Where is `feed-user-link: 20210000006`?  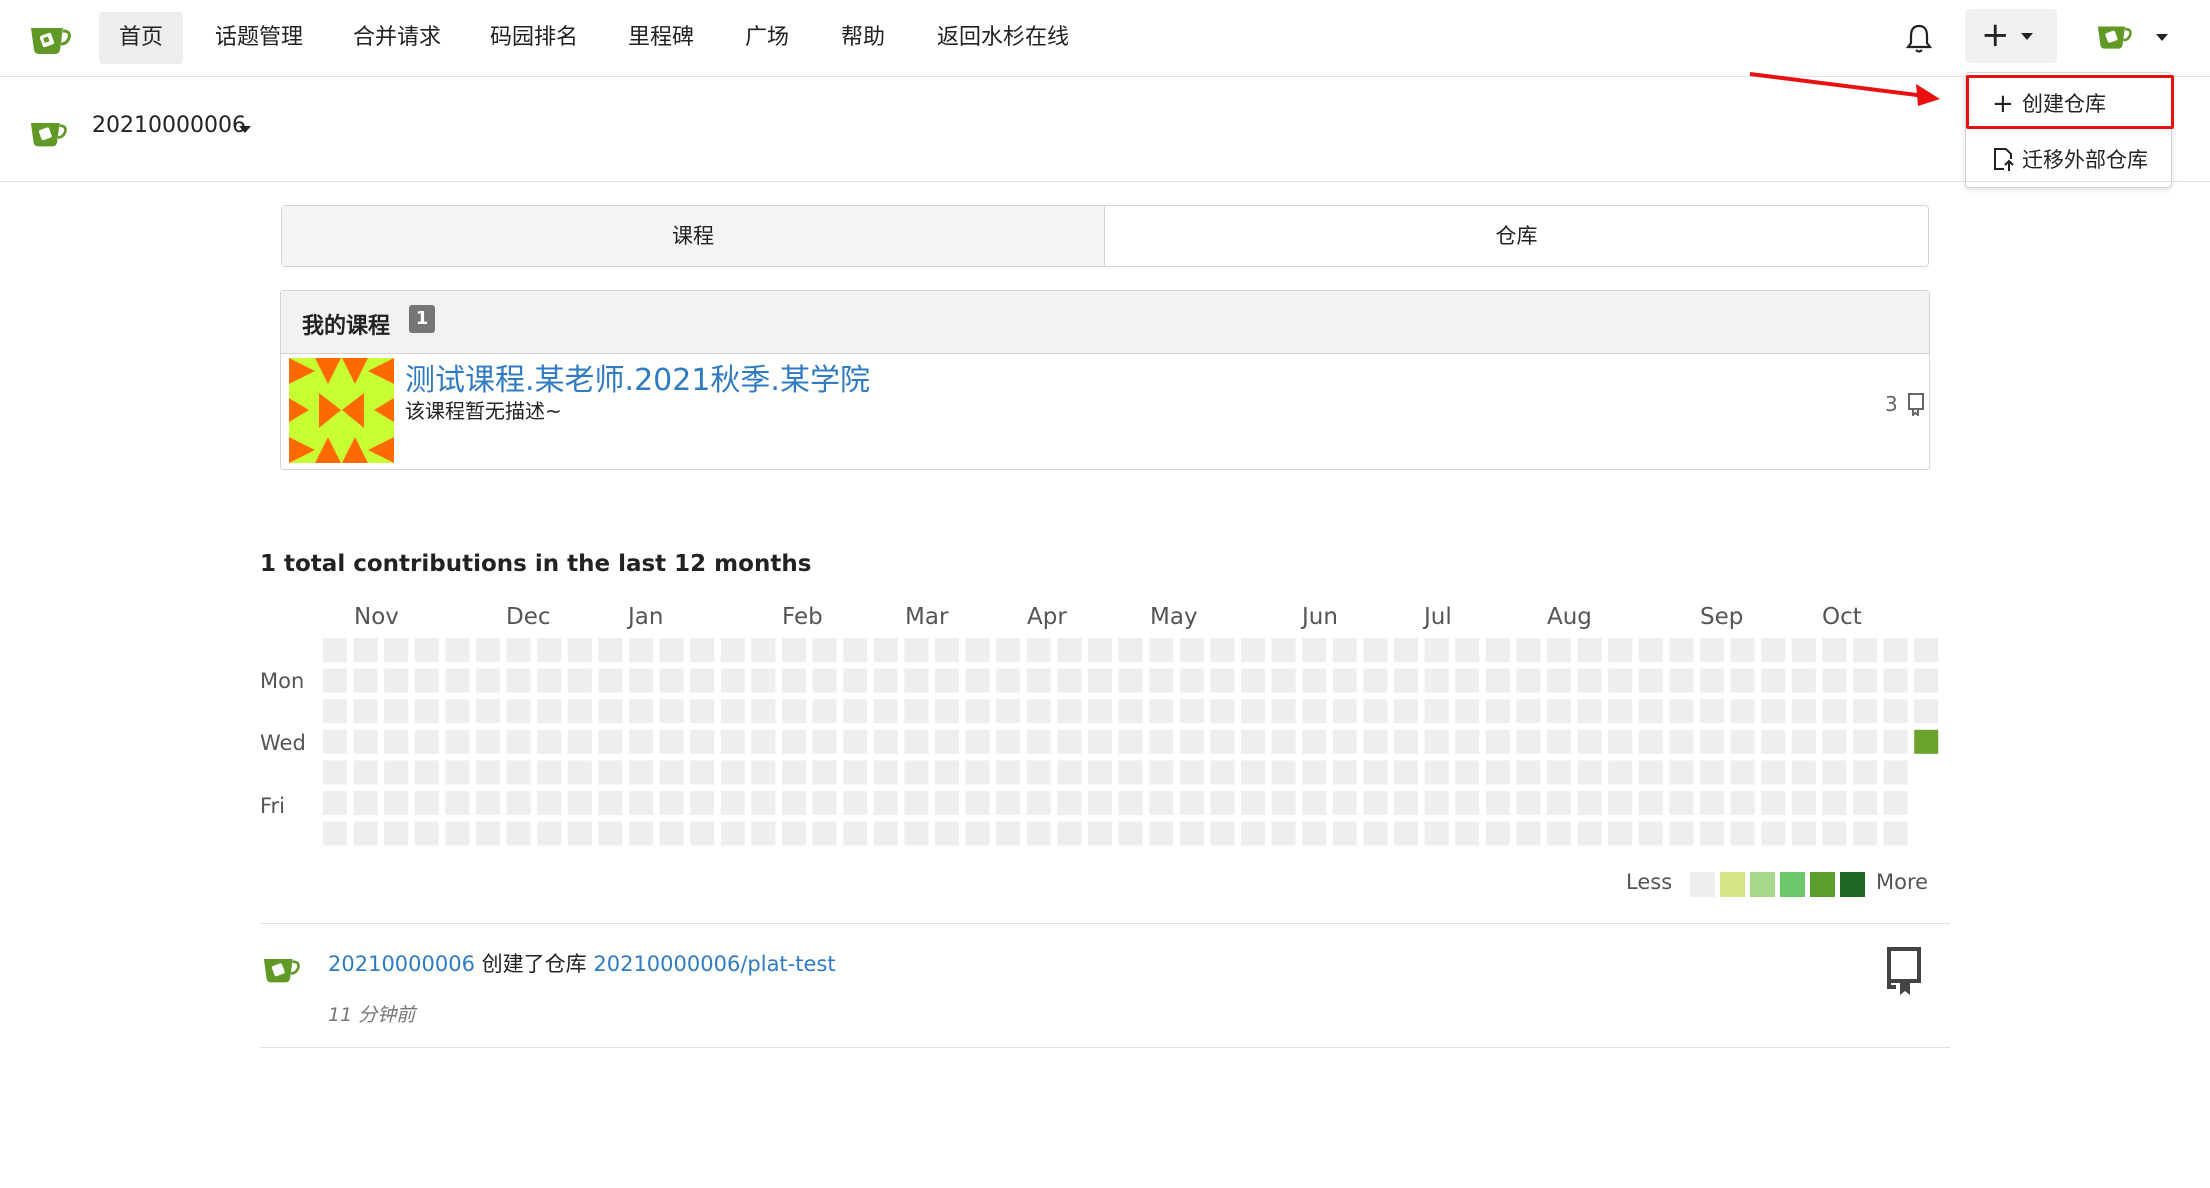
feed-user-link: 20210000006 is located at coordinates (401, 964).